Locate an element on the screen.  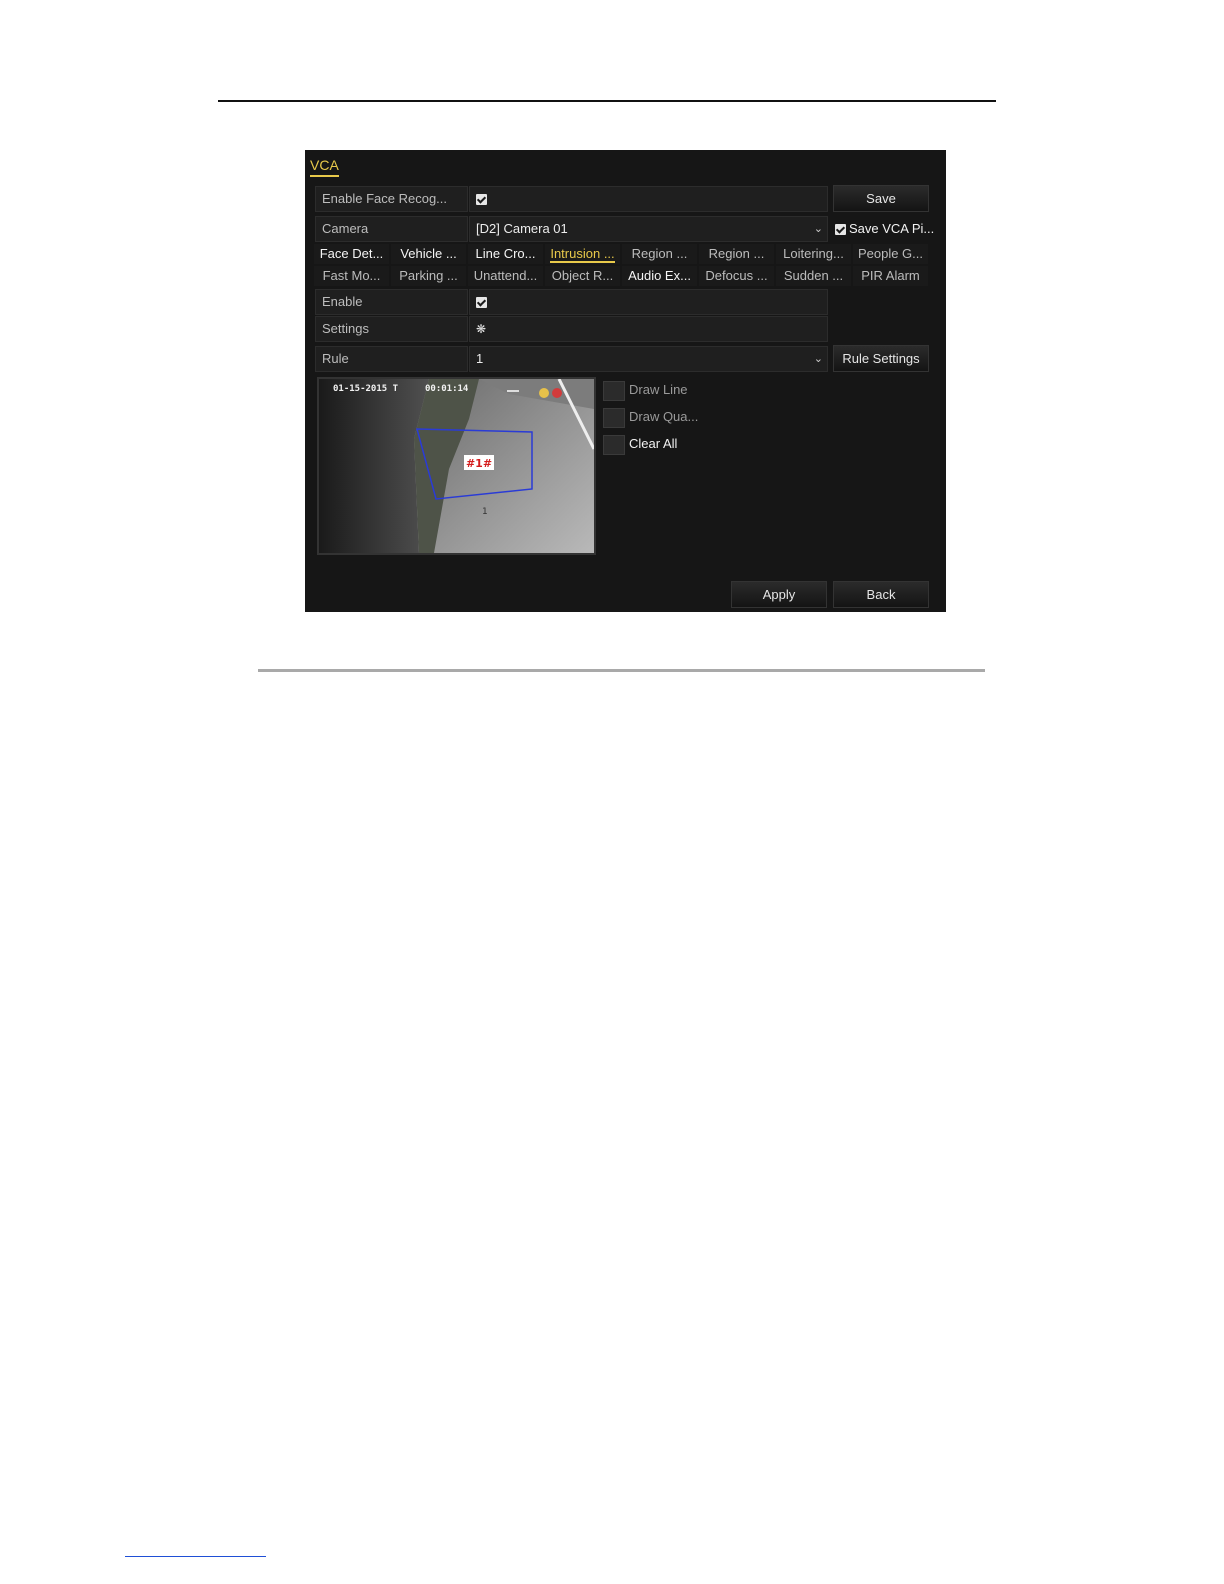
enable-face-checkbox is located at coordinates (481, 200).